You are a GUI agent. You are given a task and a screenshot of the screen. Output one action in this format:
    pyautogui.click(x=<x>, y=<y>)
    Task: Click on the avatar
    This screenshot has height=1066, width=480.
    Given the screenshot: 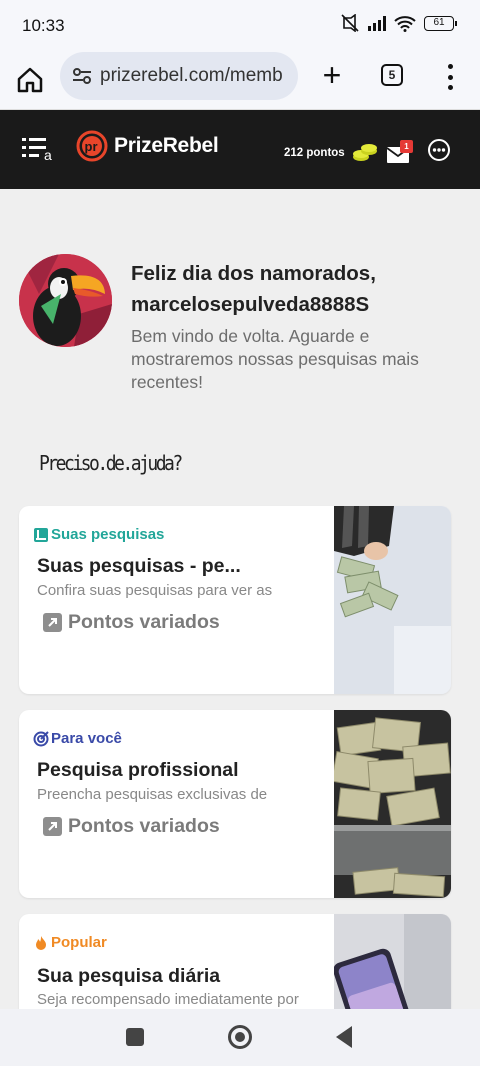 What is the action you would take?
    pyautogui.click(x=65, y=300)
    